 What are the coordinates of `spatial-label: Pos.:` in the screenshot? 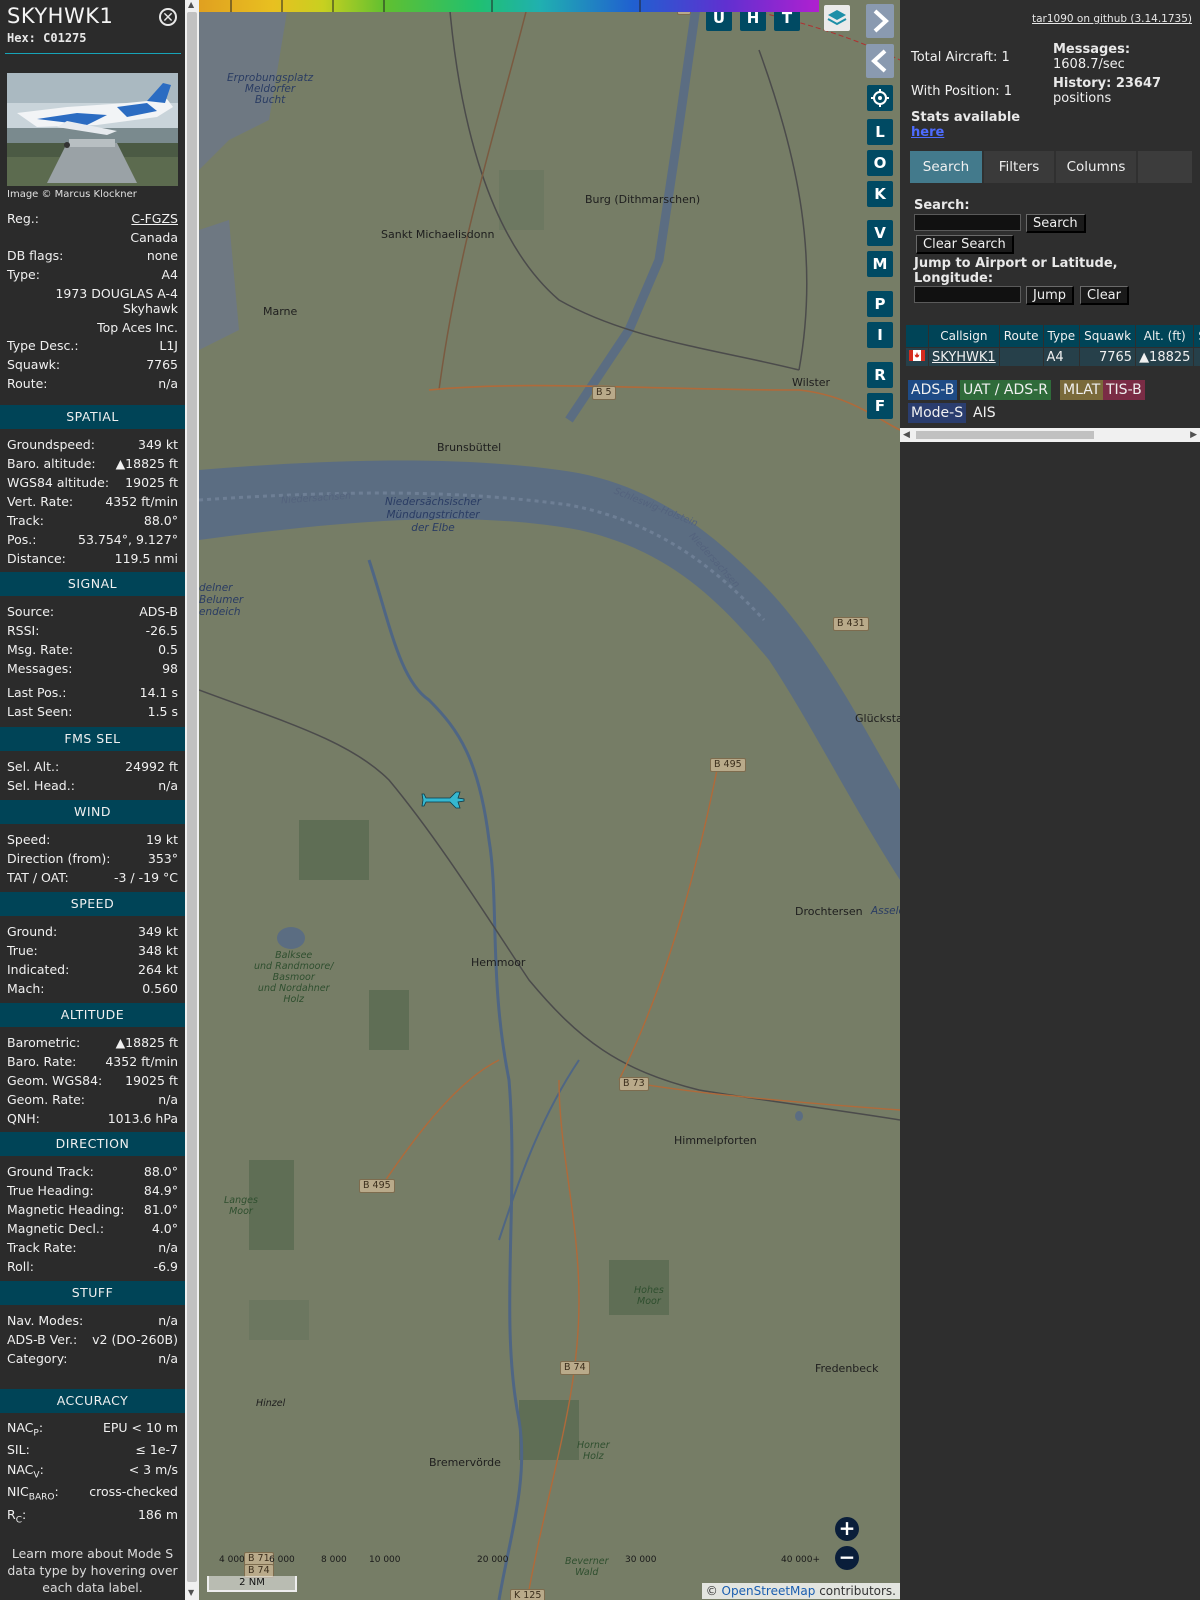 It's located at (22, 539).